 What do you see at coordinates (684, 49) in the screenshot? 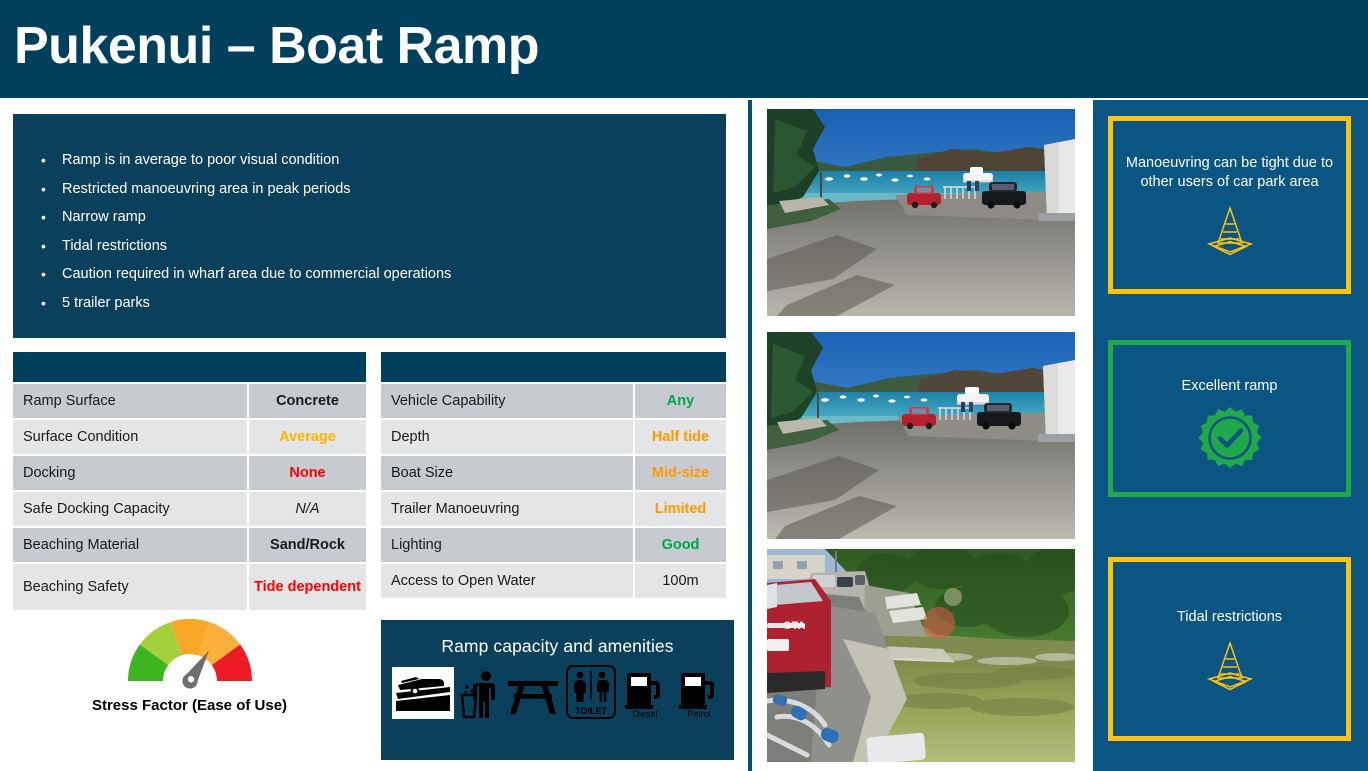
I see `slide-header: Pukenui – Boat Ramp` at bounding box center [684, 49].